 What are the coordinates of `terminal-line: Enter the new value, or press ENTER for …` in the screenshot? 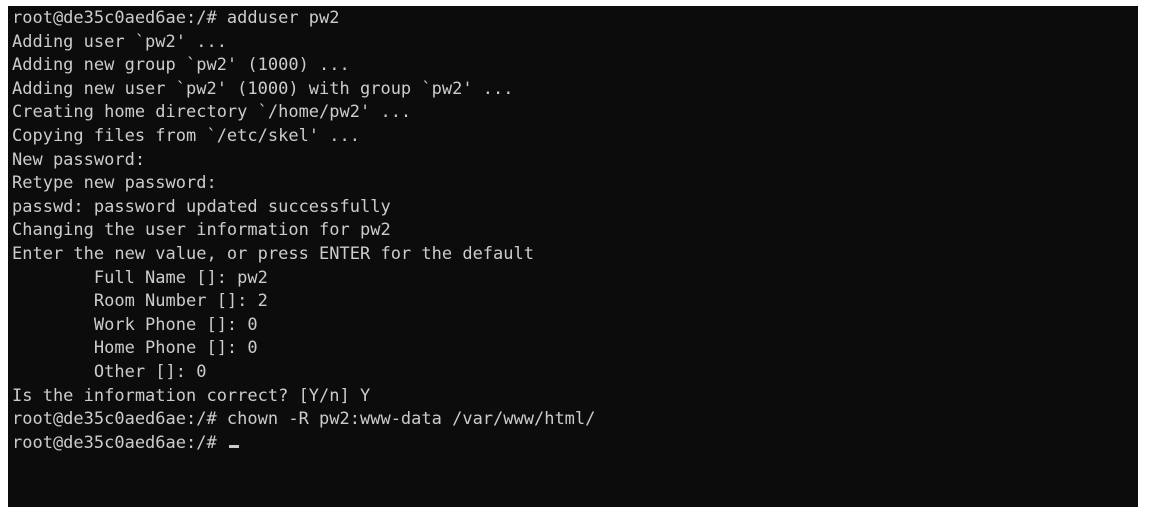 It's located at (273, 253).